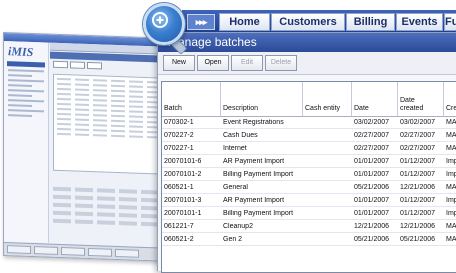  Describe the element at coordinates (308, 22) in the screenshot. I see `tab-customers: Customers` at that location.